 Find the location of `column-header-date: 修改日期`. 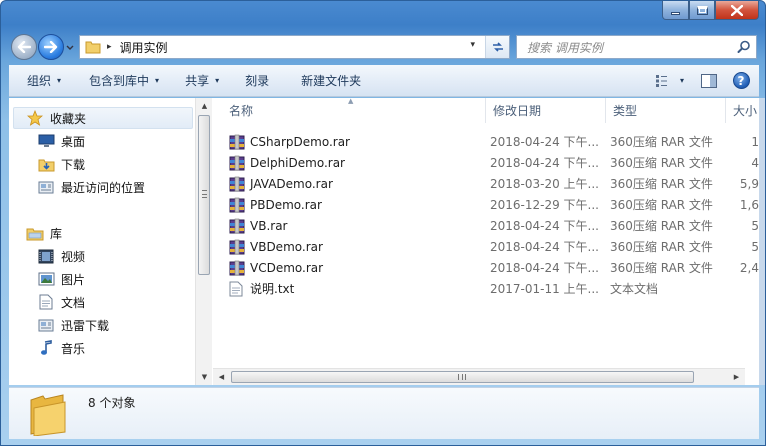

column-header-date: 修改日期 is located at coordinates (546, 110).